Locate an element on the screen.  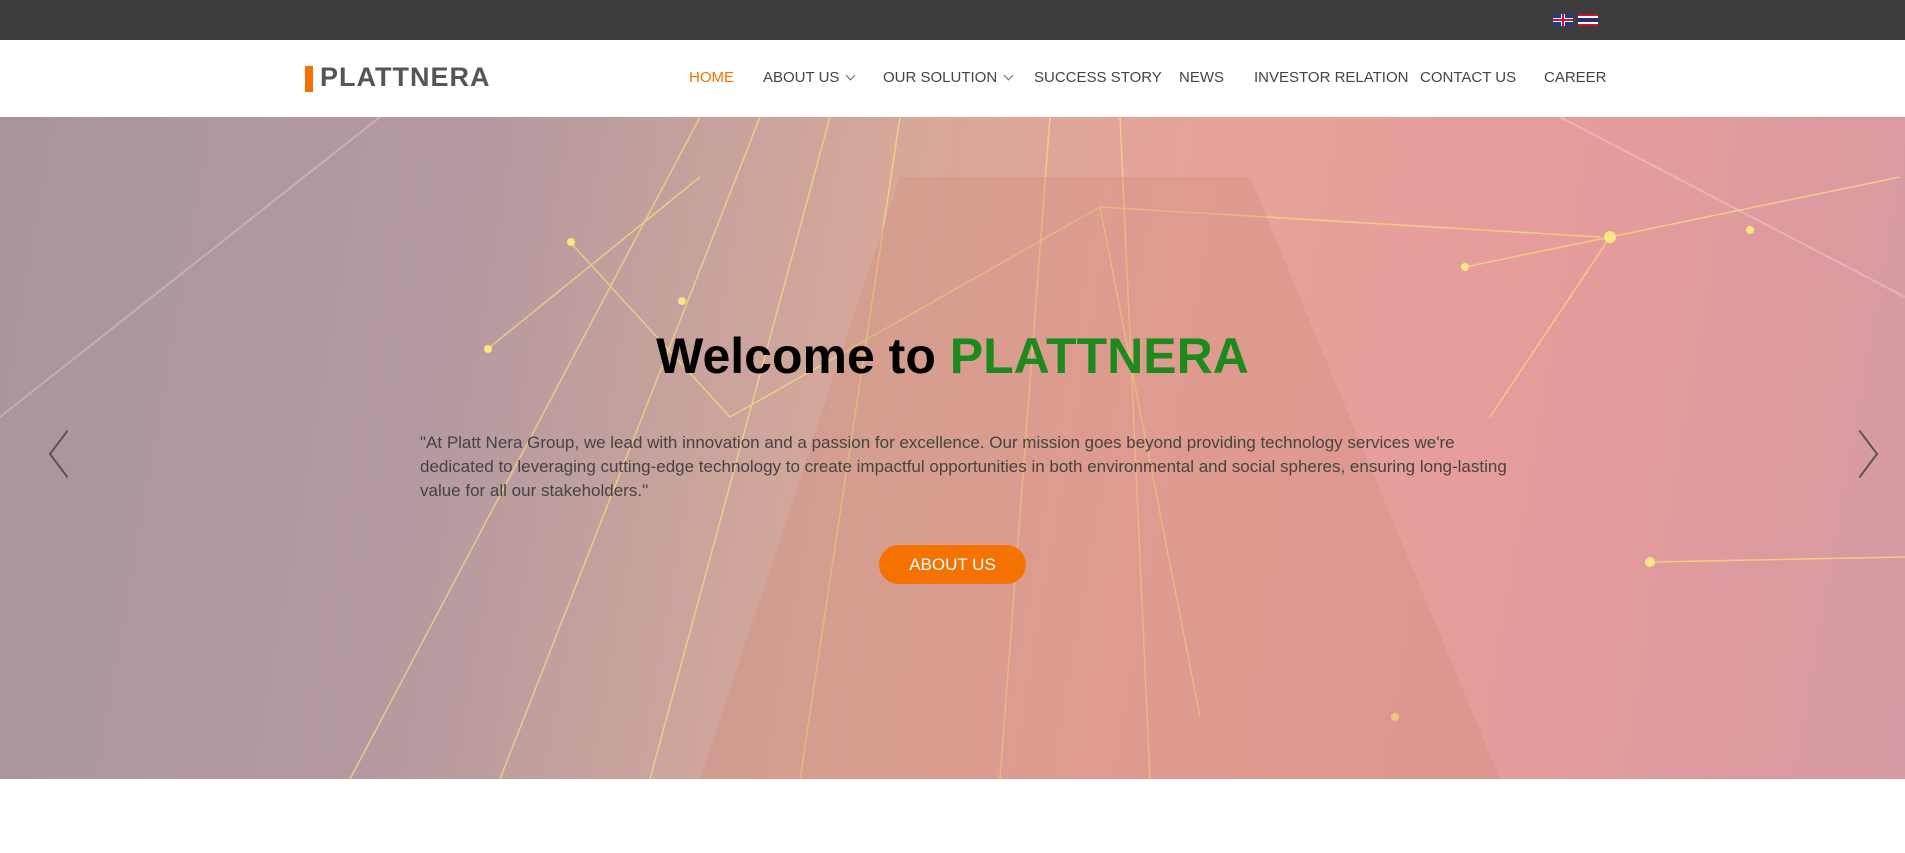
nav-investor-relation: INVESTOR RELATION is located at coordinates (1331, 77).